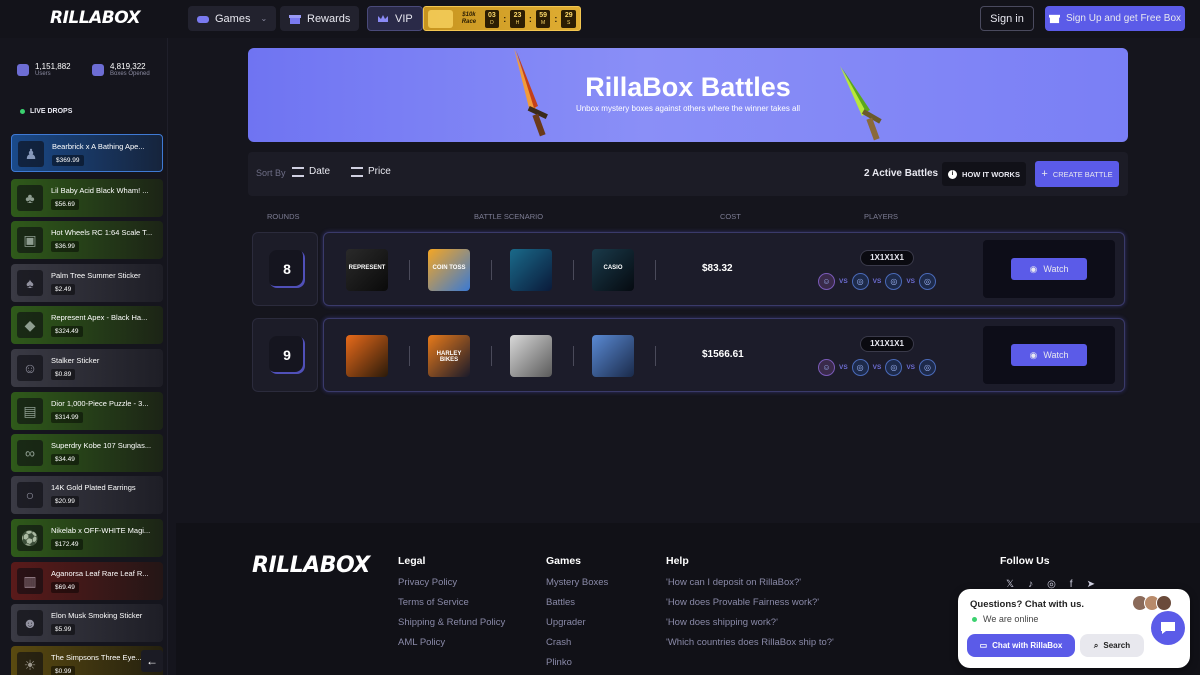  Describe the element at coordinates (96, 275) in the screenshot. I see `drop-name: Palm Tree Summer Sticker` at that location.